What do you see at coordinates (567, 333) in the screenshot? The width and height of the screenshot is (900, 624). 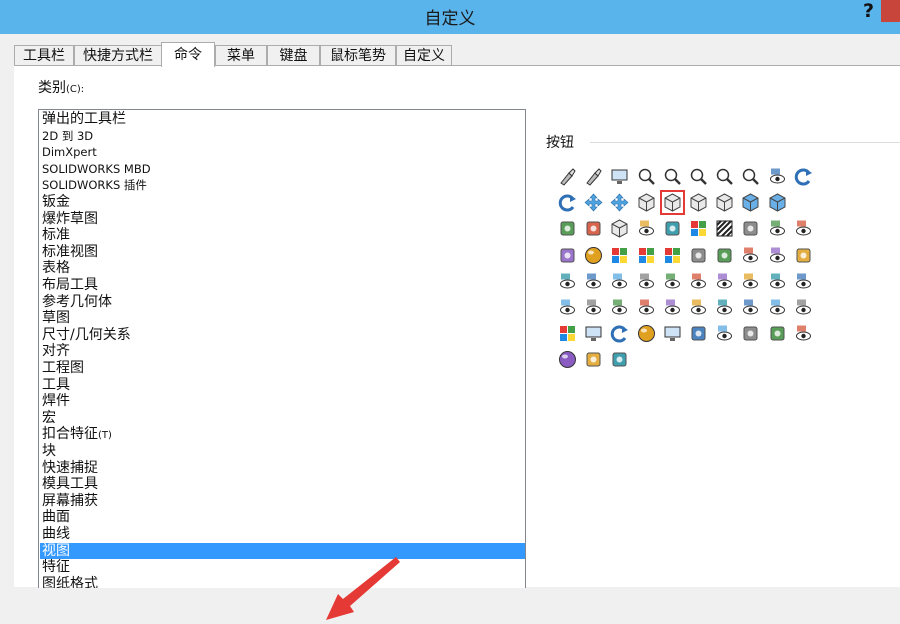 I see `render-icon` at bounding box center [567, 333].